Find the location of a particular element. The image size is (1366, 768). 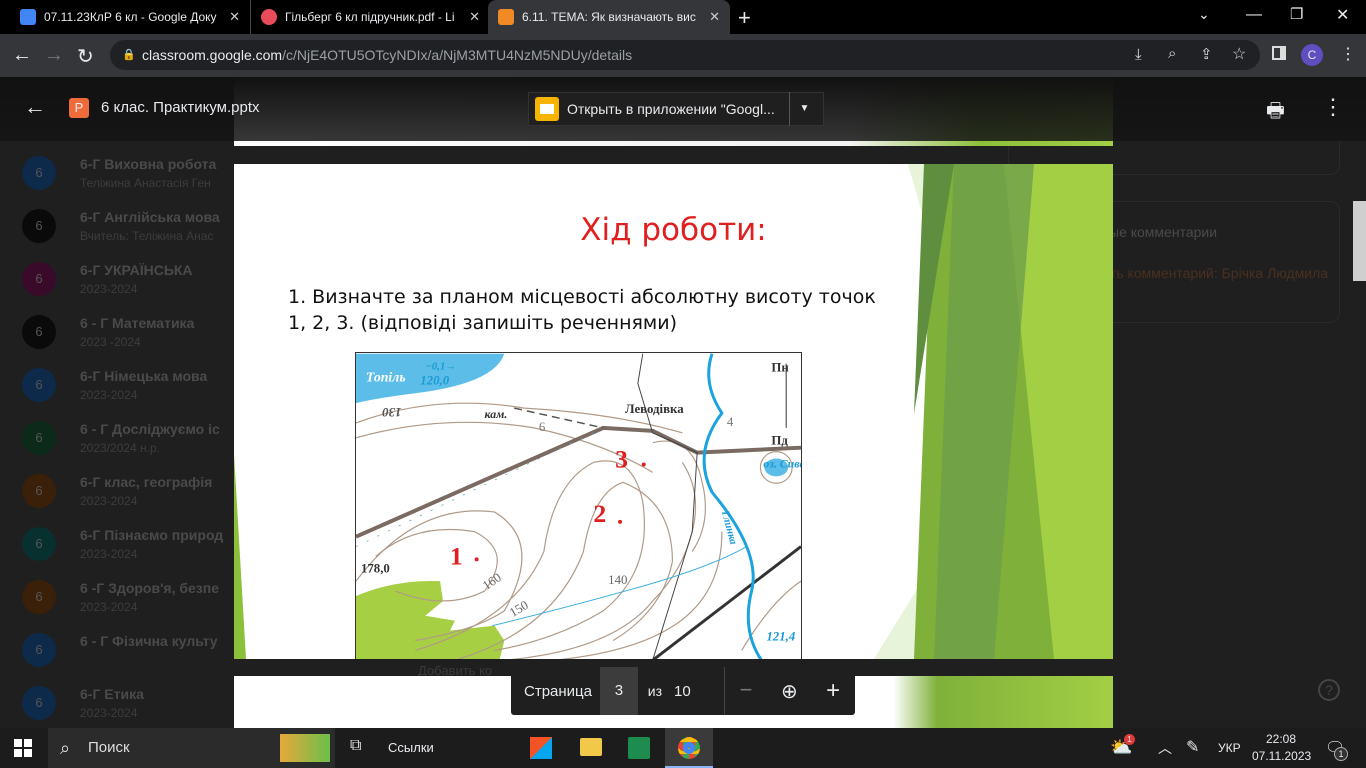

share-icon: ⇪ is located at coordinates (1206, 54).